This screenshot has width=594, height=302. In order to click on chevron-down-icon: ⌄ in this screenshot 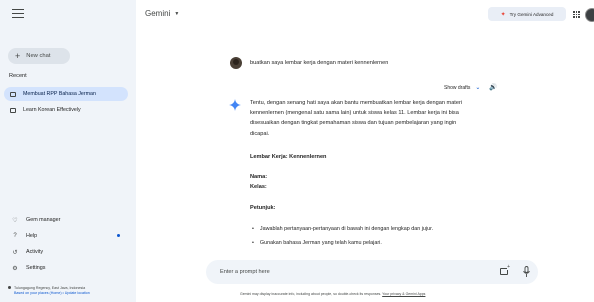, I will do `click(478, 88)`.